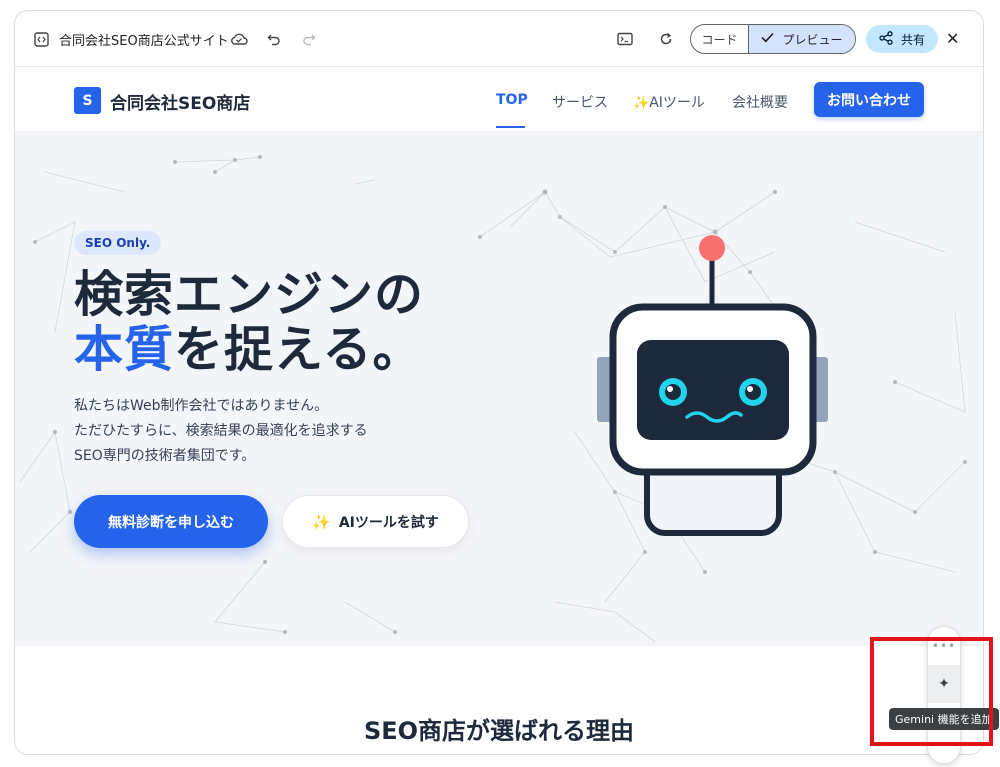 The height and width of the screenshot is (767, 1000). I want to click on headline-rest: を捉える。, so click(298, 349).